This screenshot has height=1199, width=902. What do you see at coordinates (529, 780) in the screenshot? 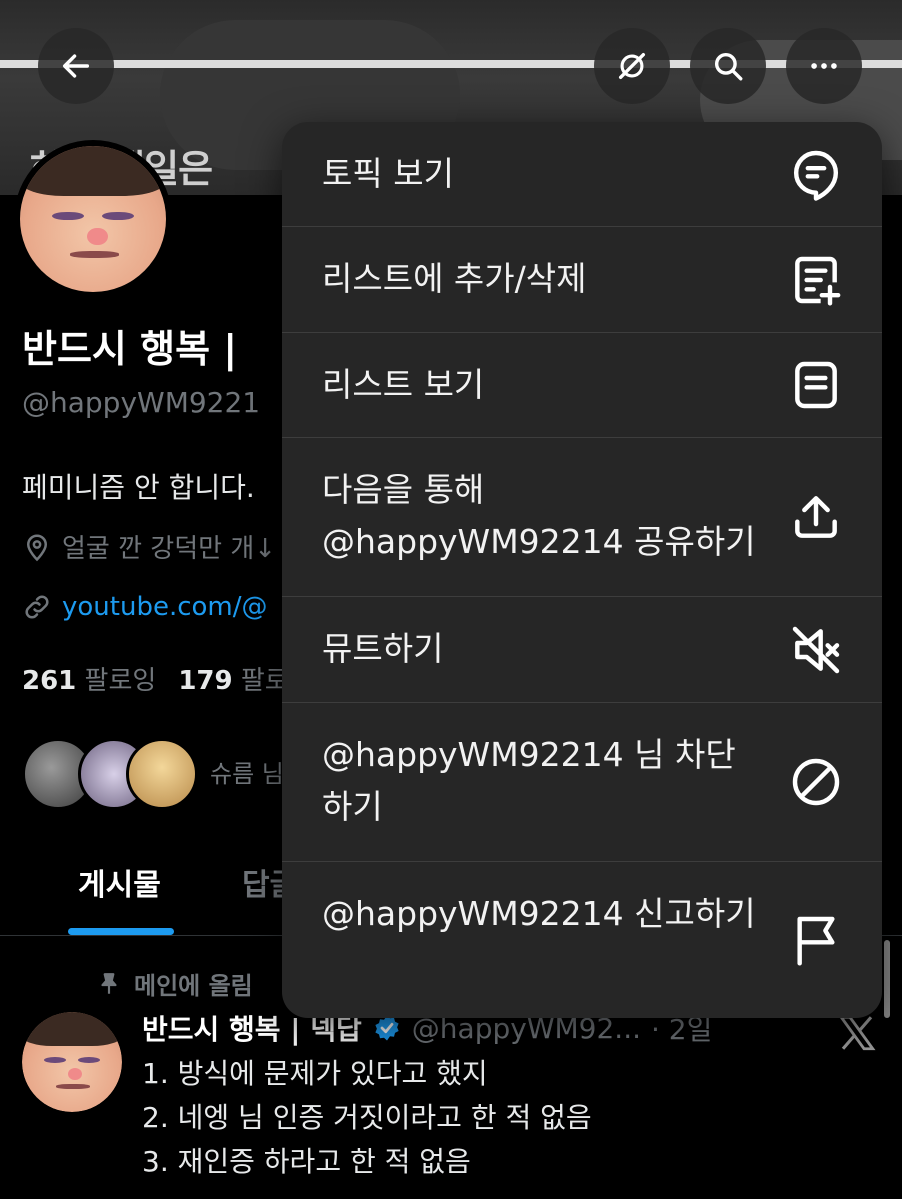
I see `menu-item-label: @happyWM92214 님 차단하기` at bounding box center [529, 780].